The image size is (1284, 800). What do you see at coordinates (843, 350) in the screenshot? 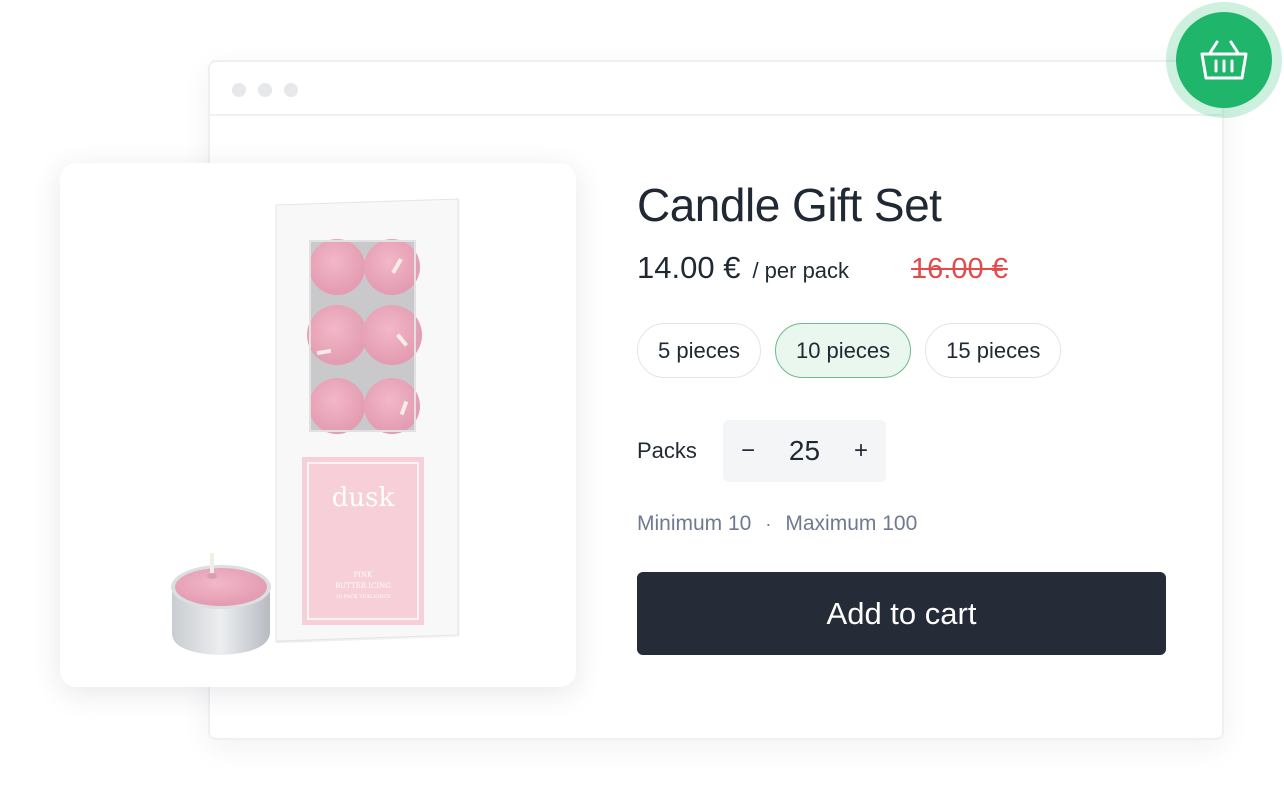
I see `option-10-pieces: 10 pieces` at bounding box center [843, 350].